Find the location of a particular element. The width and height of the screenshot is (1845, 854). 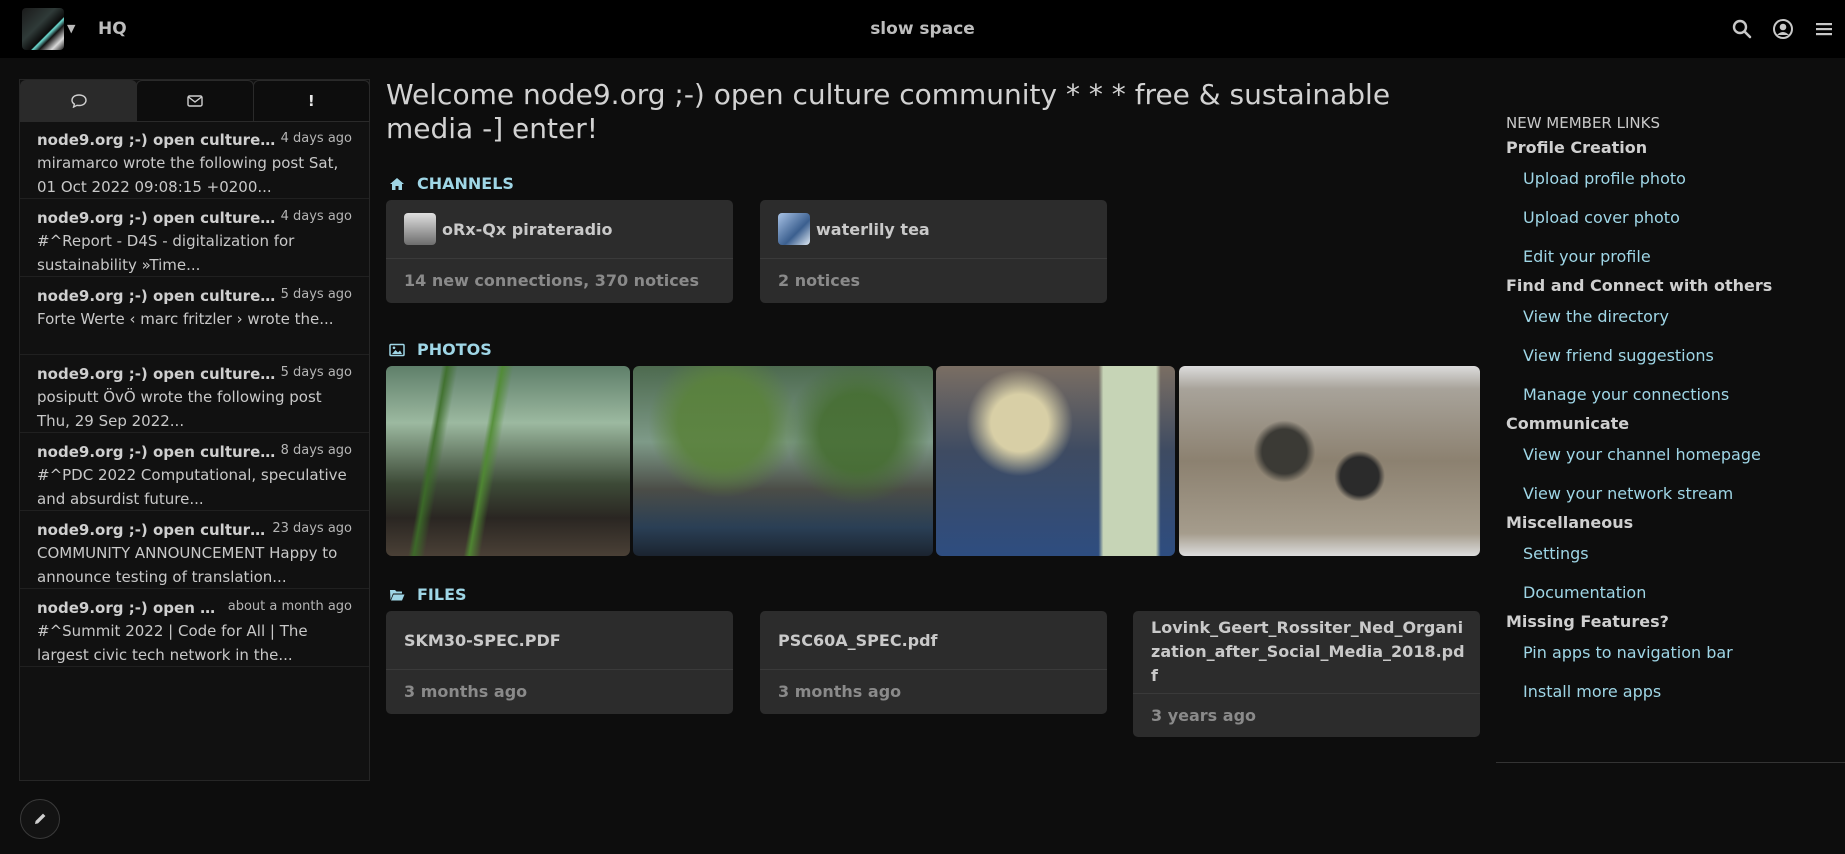

group-title: Communicate is located at coordinates (1568, 423).